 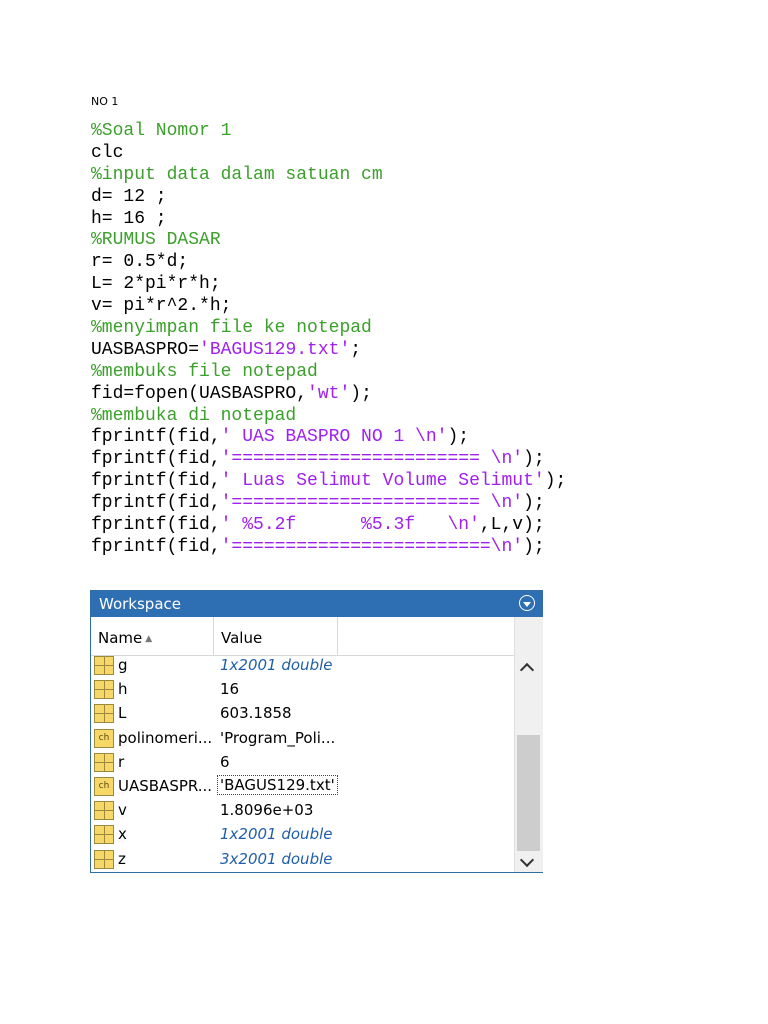 What do you see at coordinates (302, 636) in the screenshot?
I see `workspace-header: Name ▲ Value` at bounding box center [302, 636].